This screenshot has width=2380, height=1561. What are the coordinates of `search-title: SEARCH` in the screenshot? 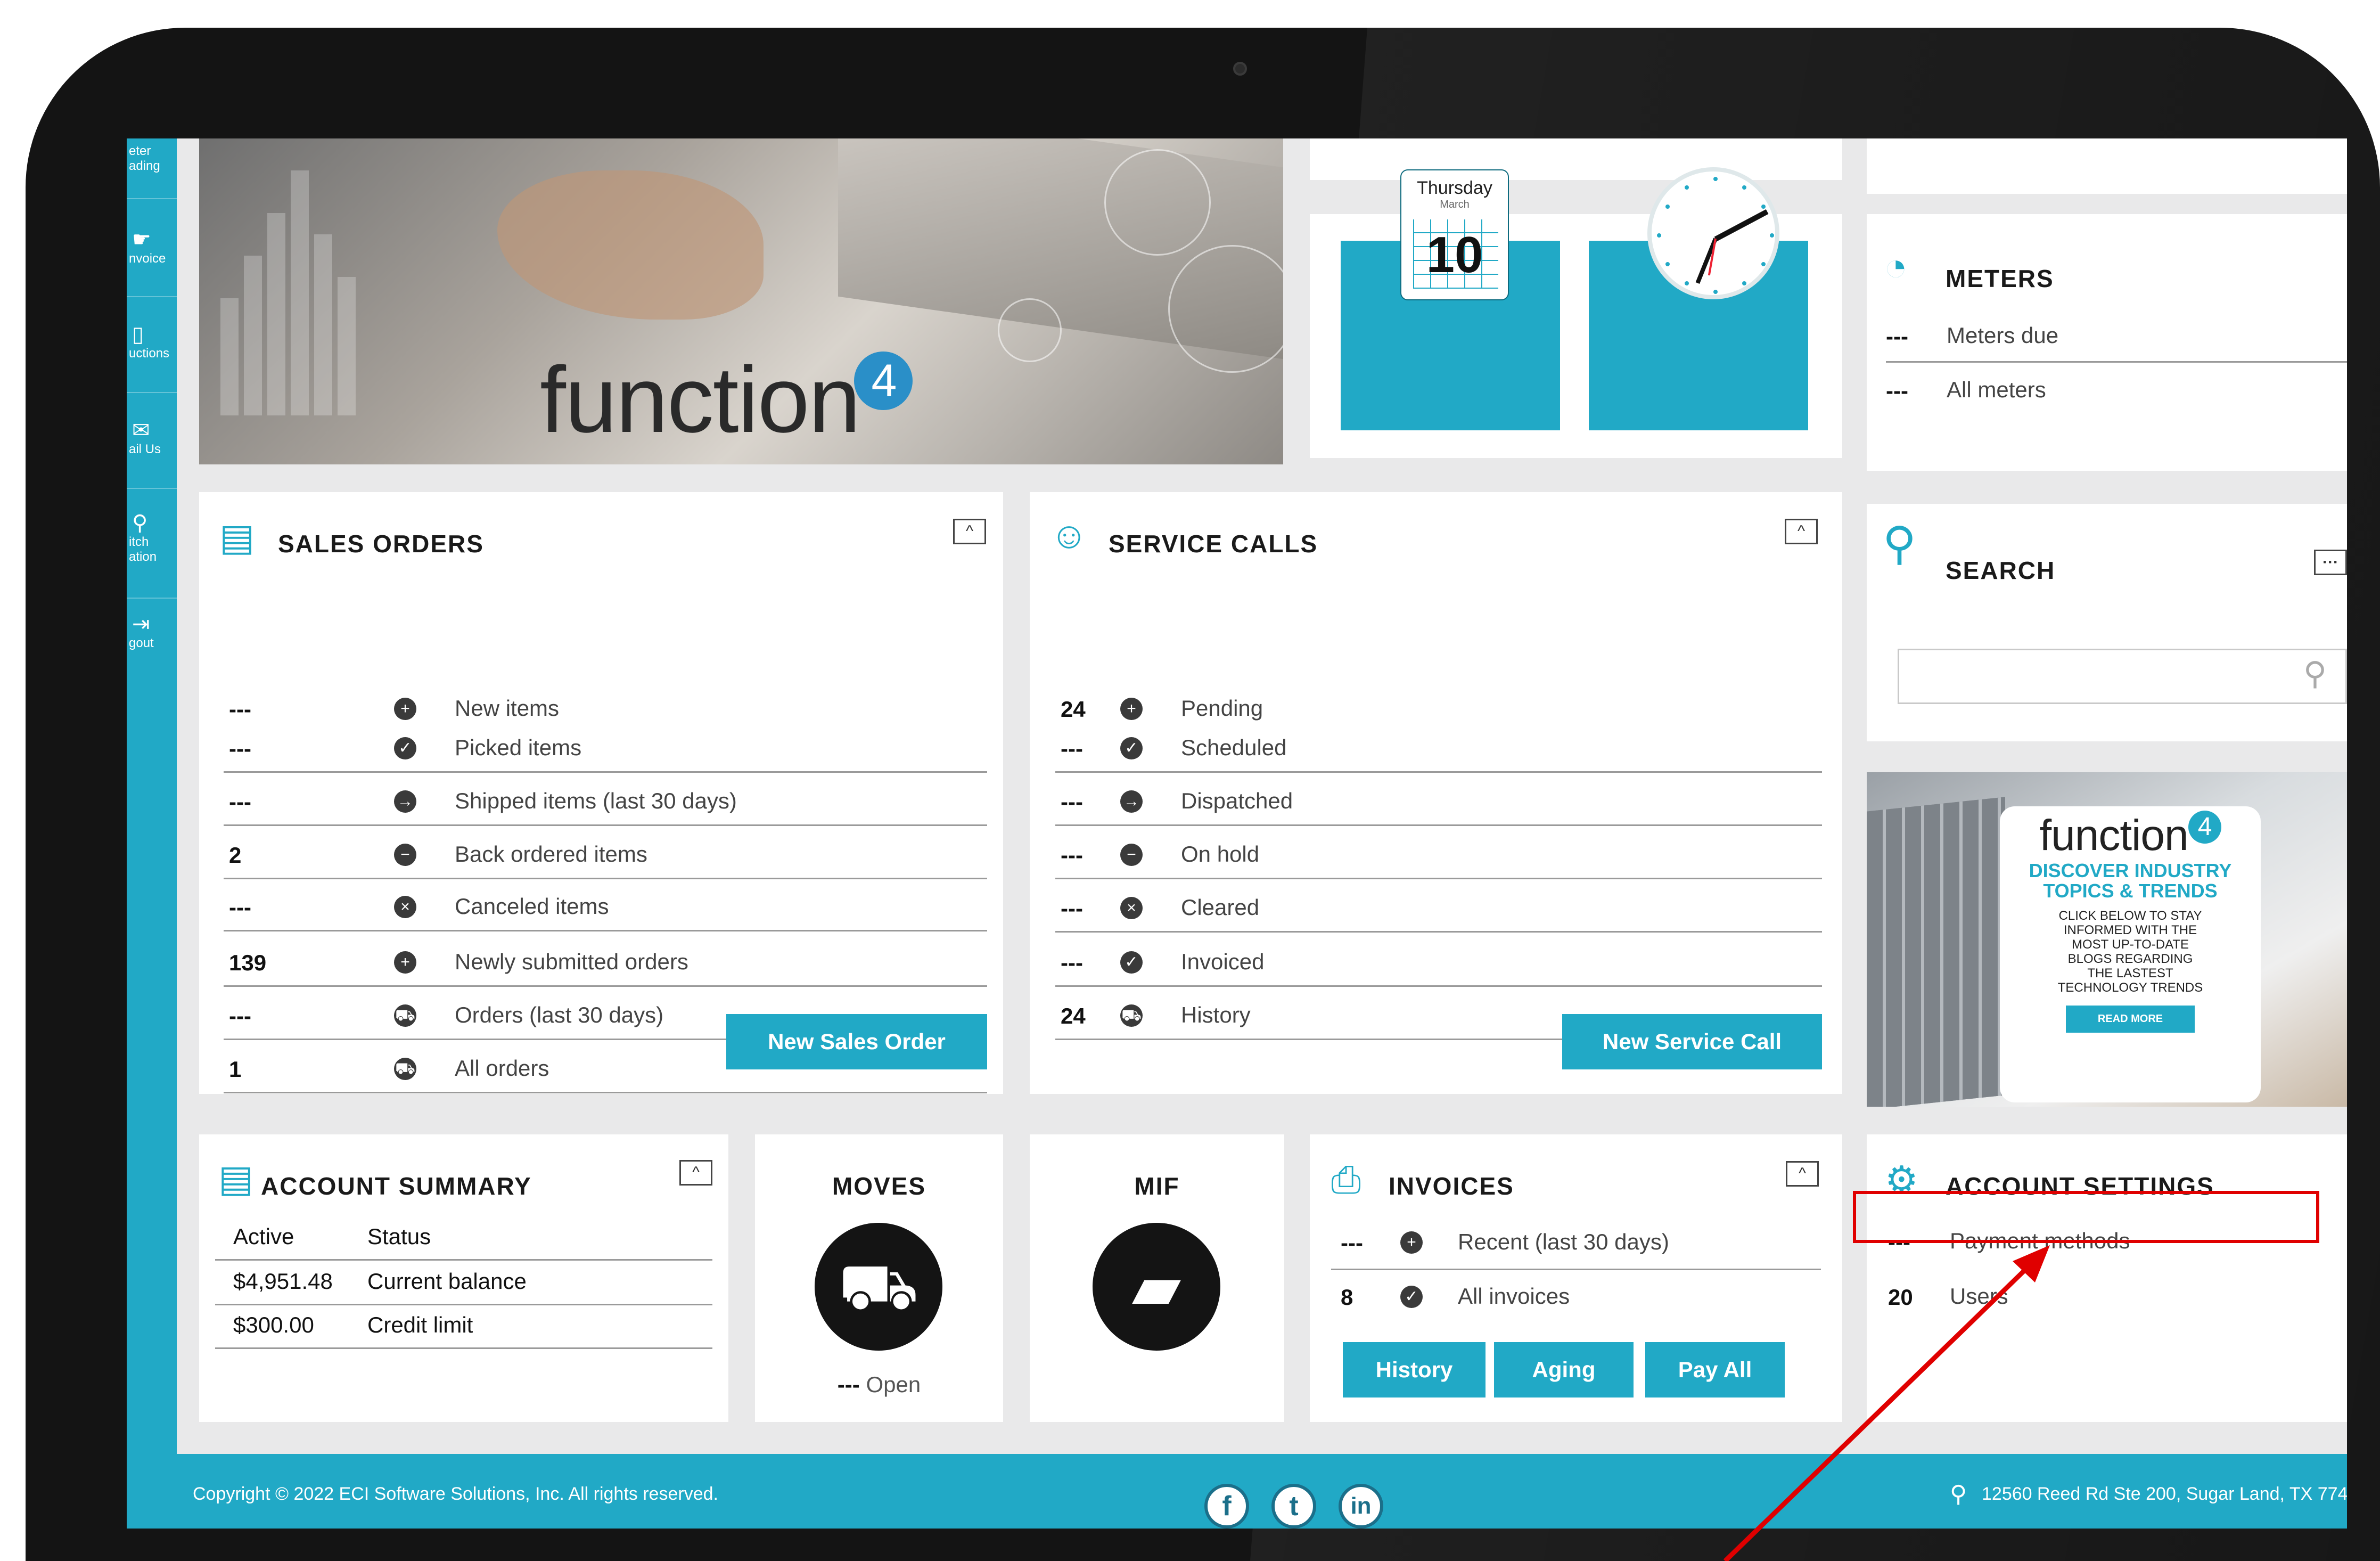 It's located at (2001, 570).